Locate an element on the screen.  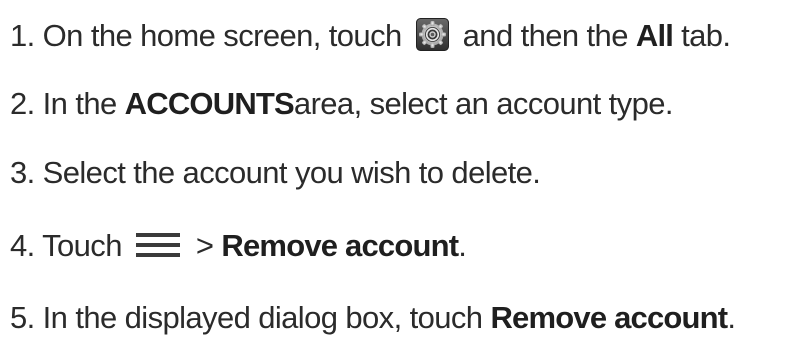
menu-icon is located at coordinates (157, 245).